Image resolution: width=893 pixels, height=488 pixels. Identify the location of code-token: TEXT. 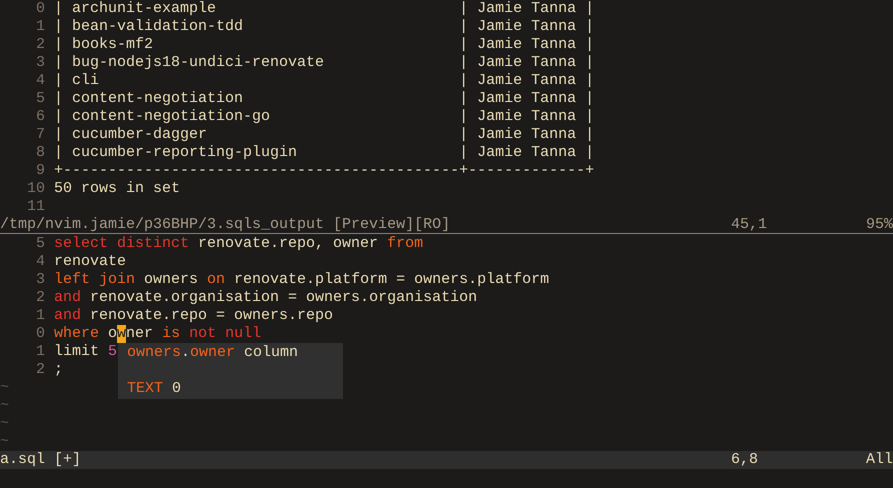
(145, 389).